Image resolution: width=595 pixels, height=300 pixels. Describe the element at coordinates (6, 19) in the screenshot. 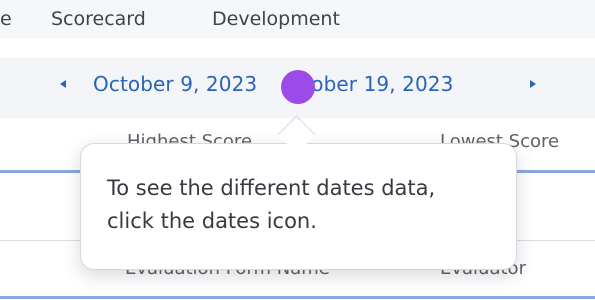

I see `nav-tab-partial: e` at that location.